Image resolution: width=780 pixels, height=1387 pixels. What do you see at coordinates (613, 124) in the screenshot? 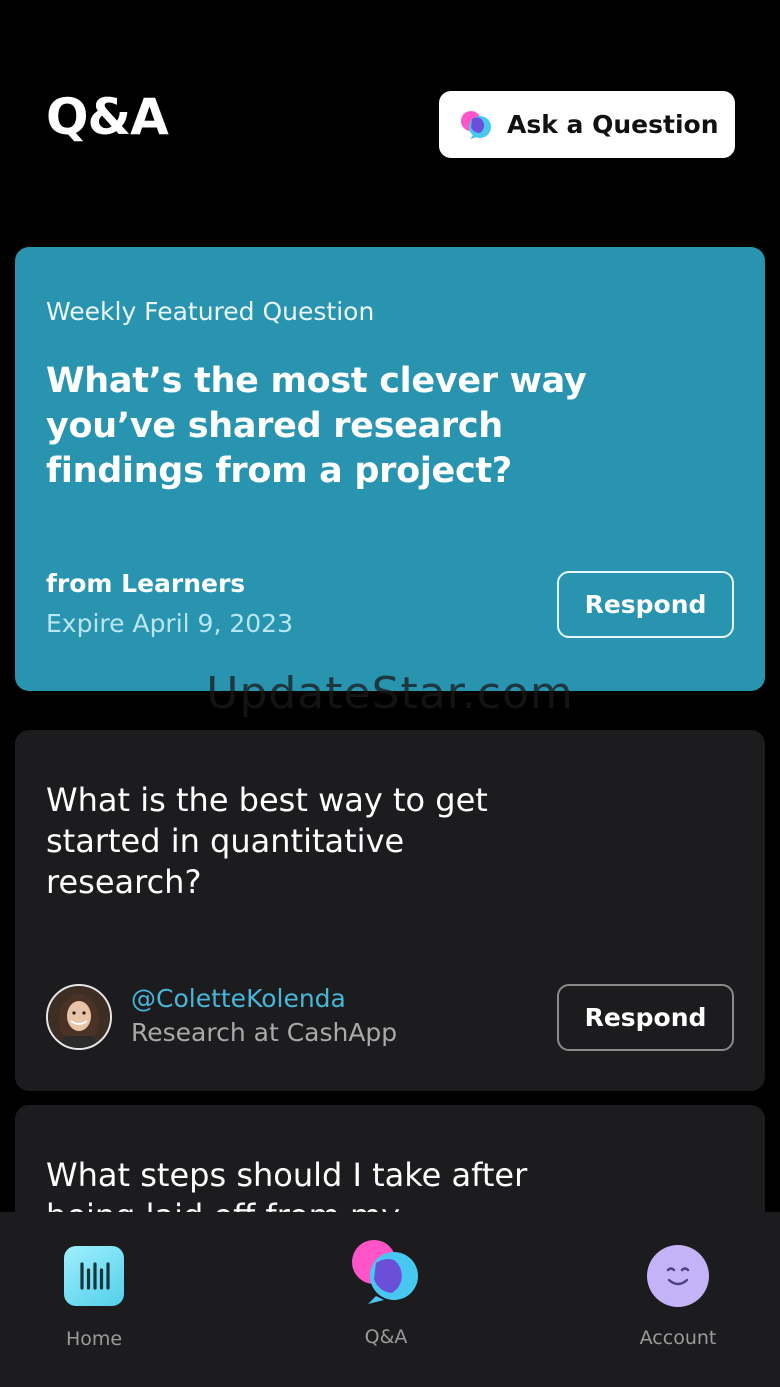
I see `ask-question-label: Ask a Question` at bounding box center [613, 124].